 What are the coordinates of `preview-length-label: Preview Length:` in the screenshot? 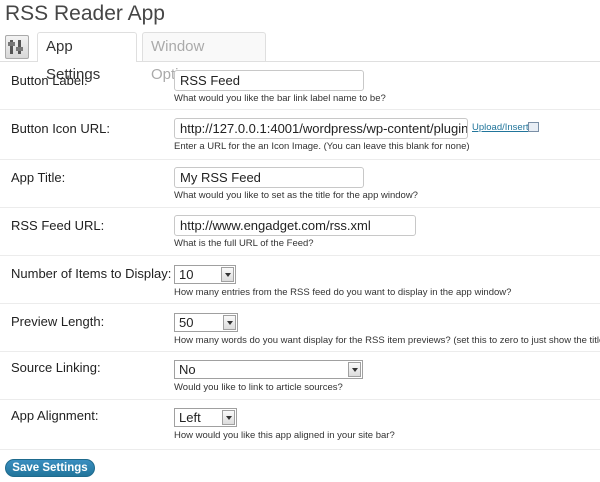 It's located at (58, 321).